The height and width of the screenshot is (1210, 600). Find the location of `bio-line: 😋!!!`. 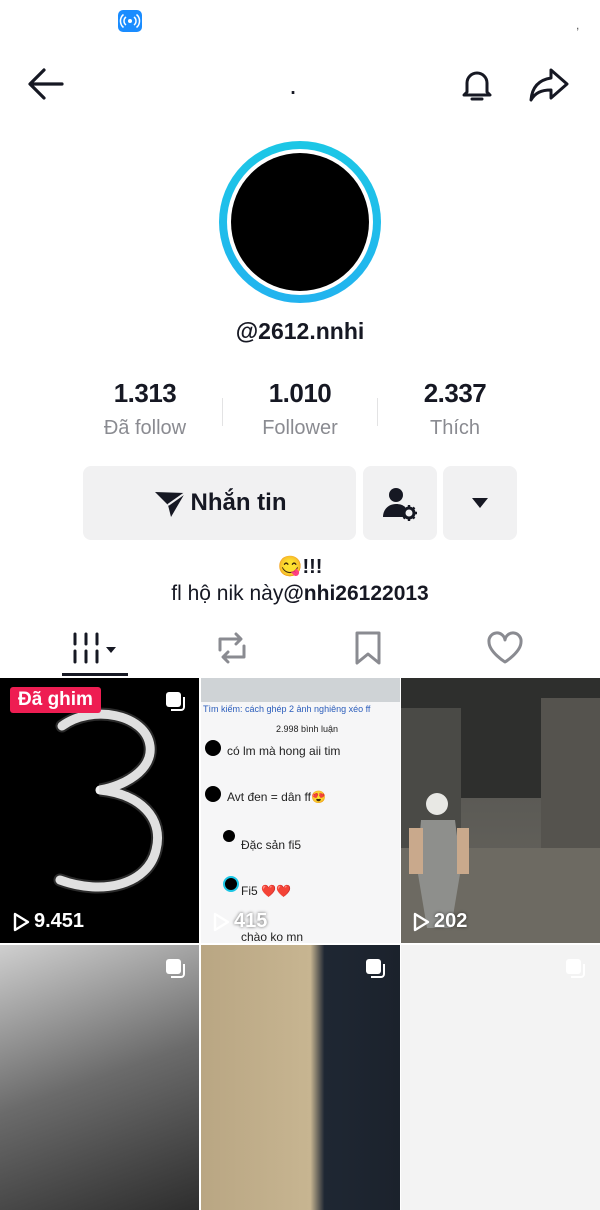

bio-line: 😋!!! is located at coordinates (300, 567).